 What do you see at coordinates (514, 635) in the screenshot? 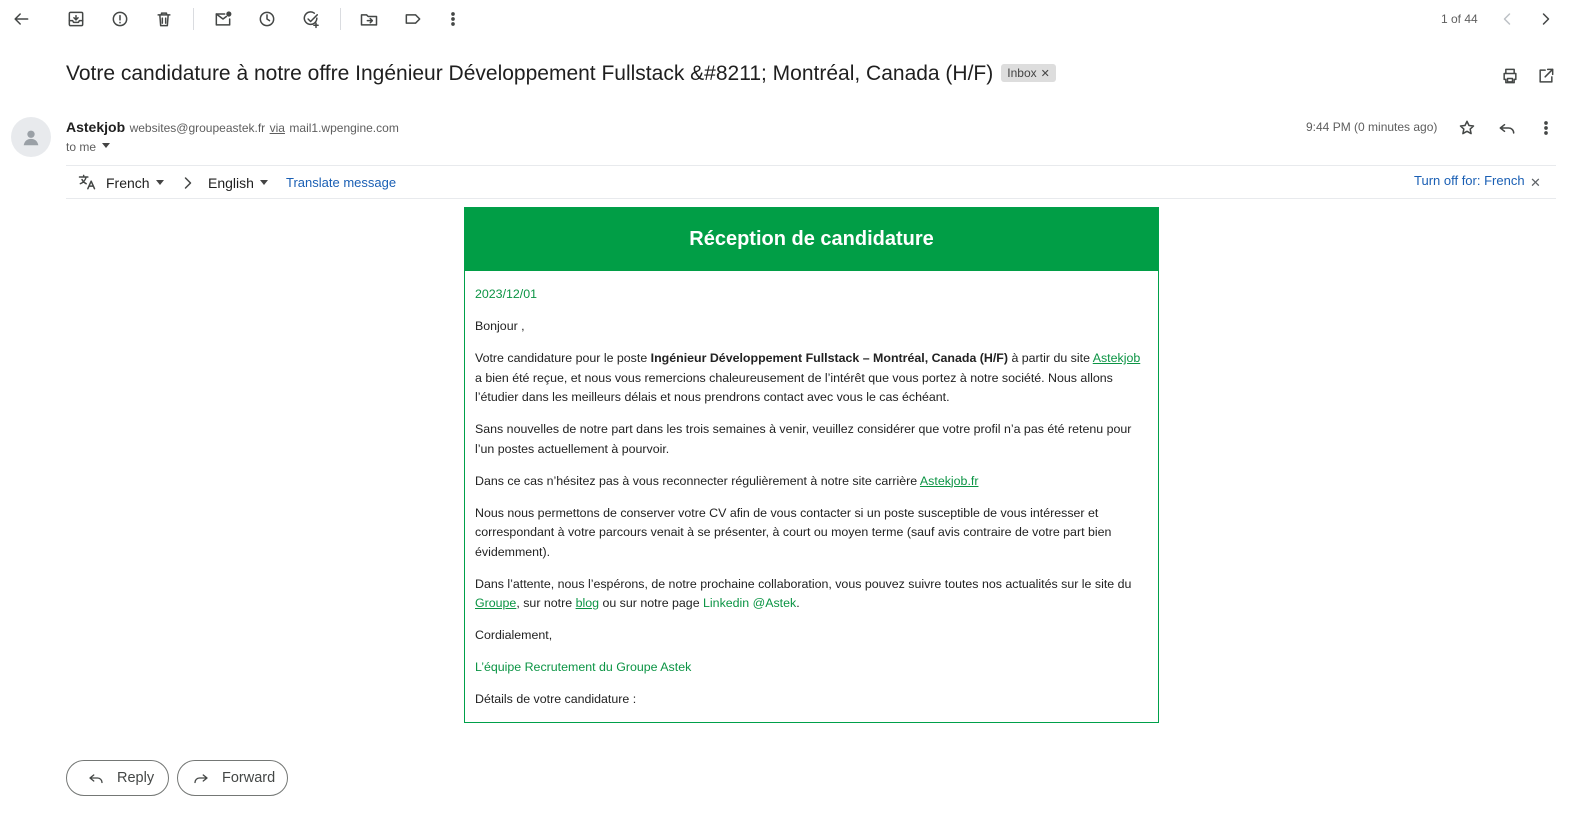
I see `email-closing: Cordialement,` at bounding box center [514, 635].